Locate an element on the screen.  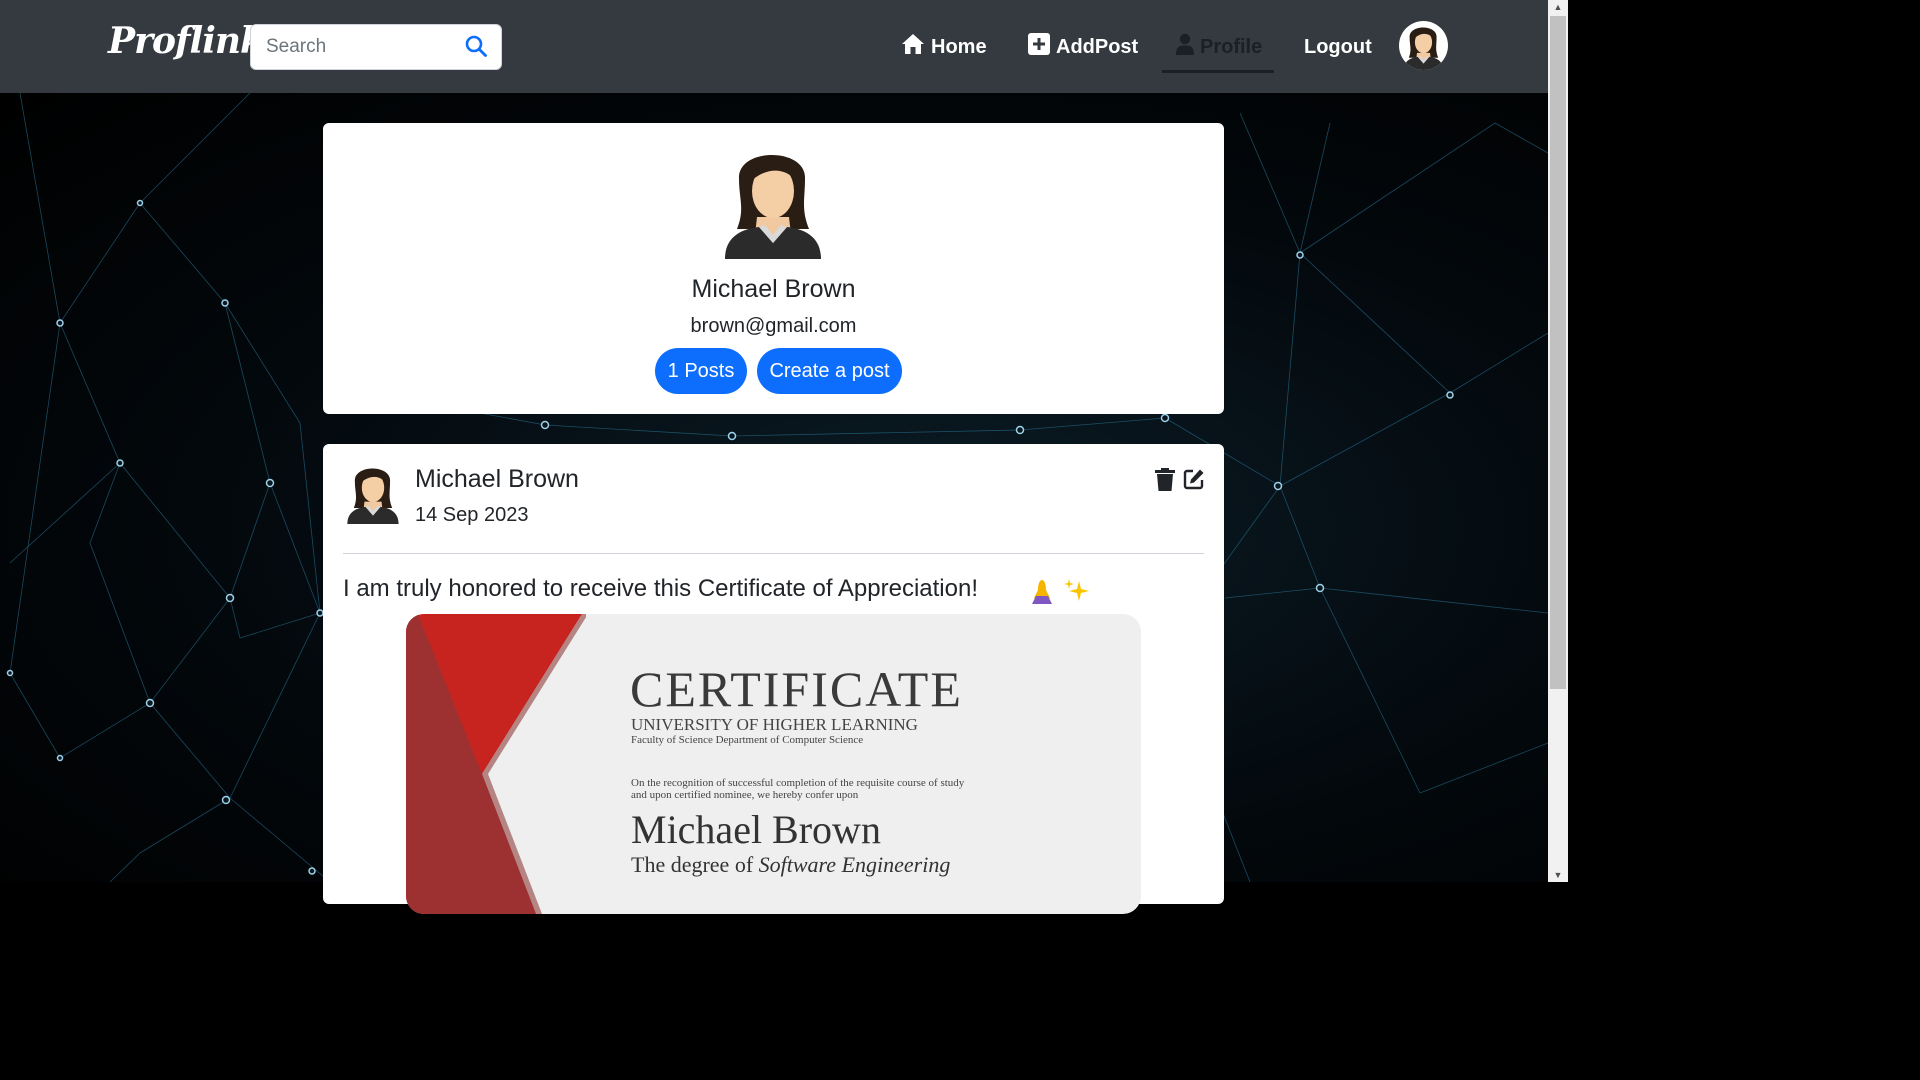
profile-name: Michael Brown is located at coordinates (773, 289).